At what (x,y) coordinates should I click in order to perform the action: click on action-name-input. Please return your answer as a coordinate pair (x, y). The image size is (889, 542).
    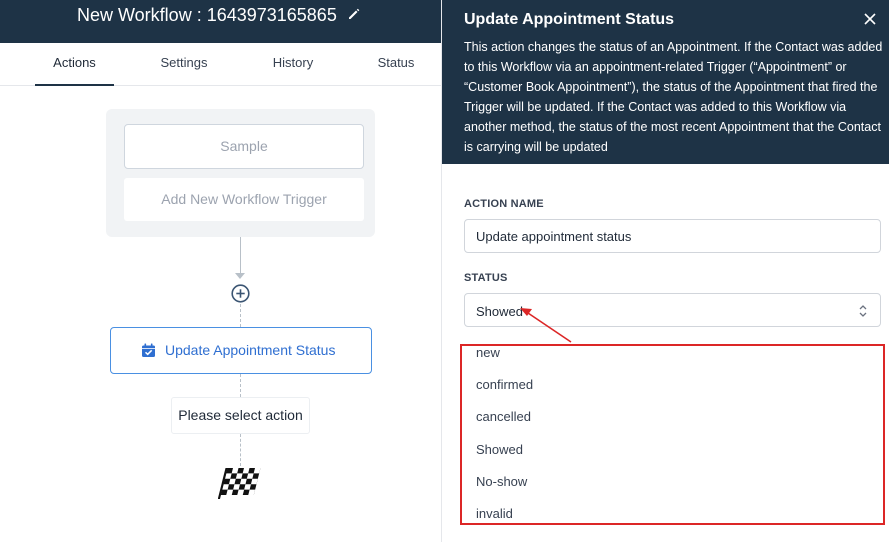
    Looking at the image, I should click on (672, 236).